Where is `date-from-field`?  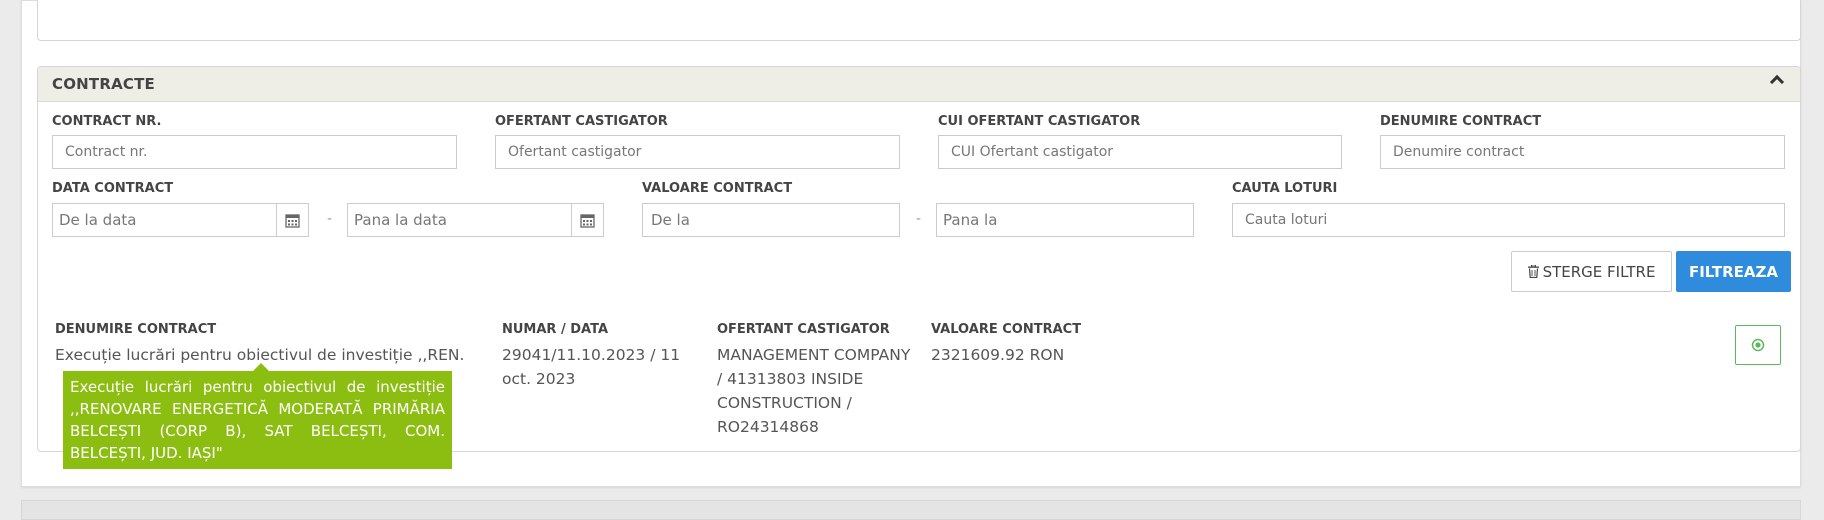 date-from-field is located at coordinates (180, 220).